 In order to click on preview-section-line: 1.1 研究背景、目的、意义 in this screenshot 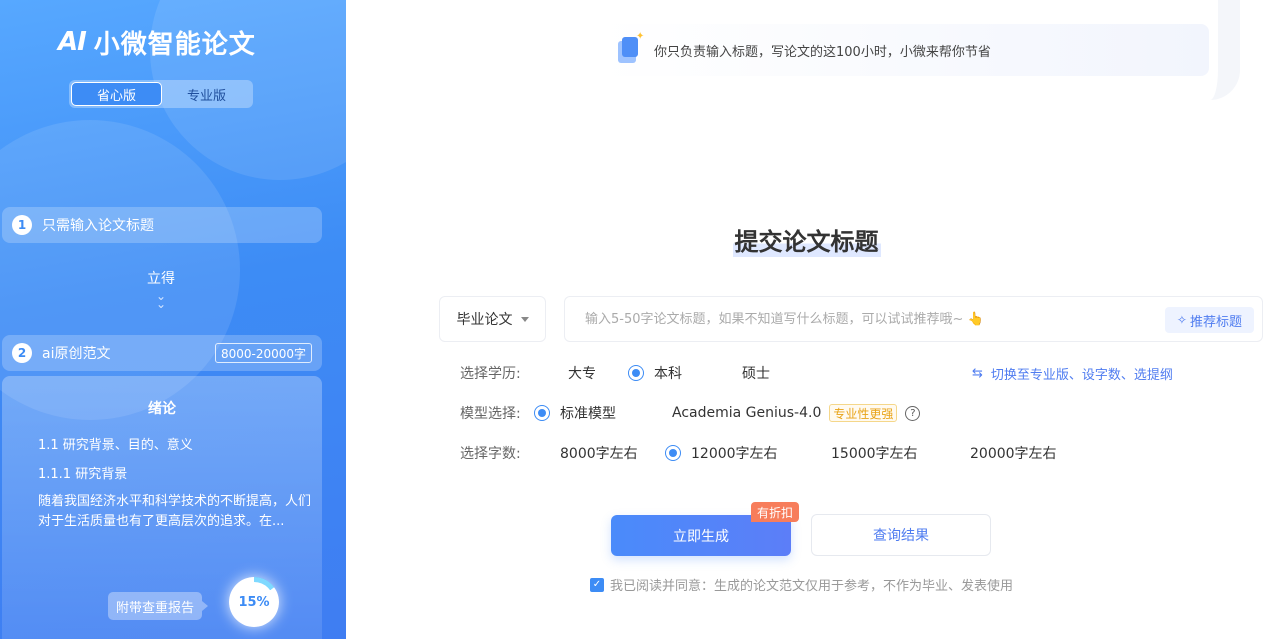, I will do `click(115, 445)`.